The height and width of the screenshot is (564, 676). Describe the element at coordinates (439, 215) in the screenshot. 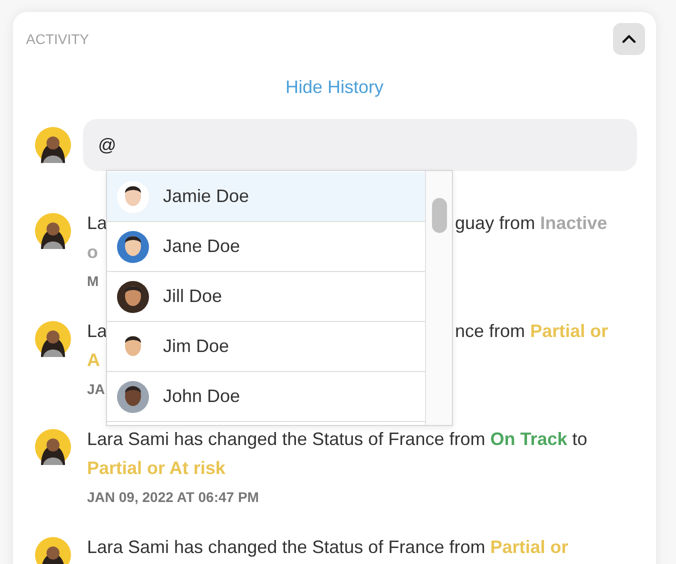

I see `scrollbar-thumb` at that location.